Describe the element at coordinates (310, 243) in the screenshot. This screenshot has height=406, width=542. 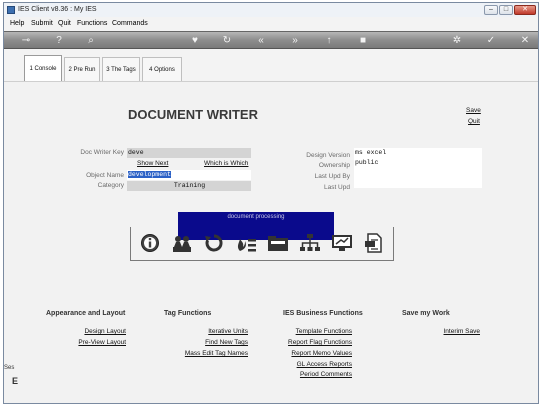
I see `hierarchy-icon` at that location.